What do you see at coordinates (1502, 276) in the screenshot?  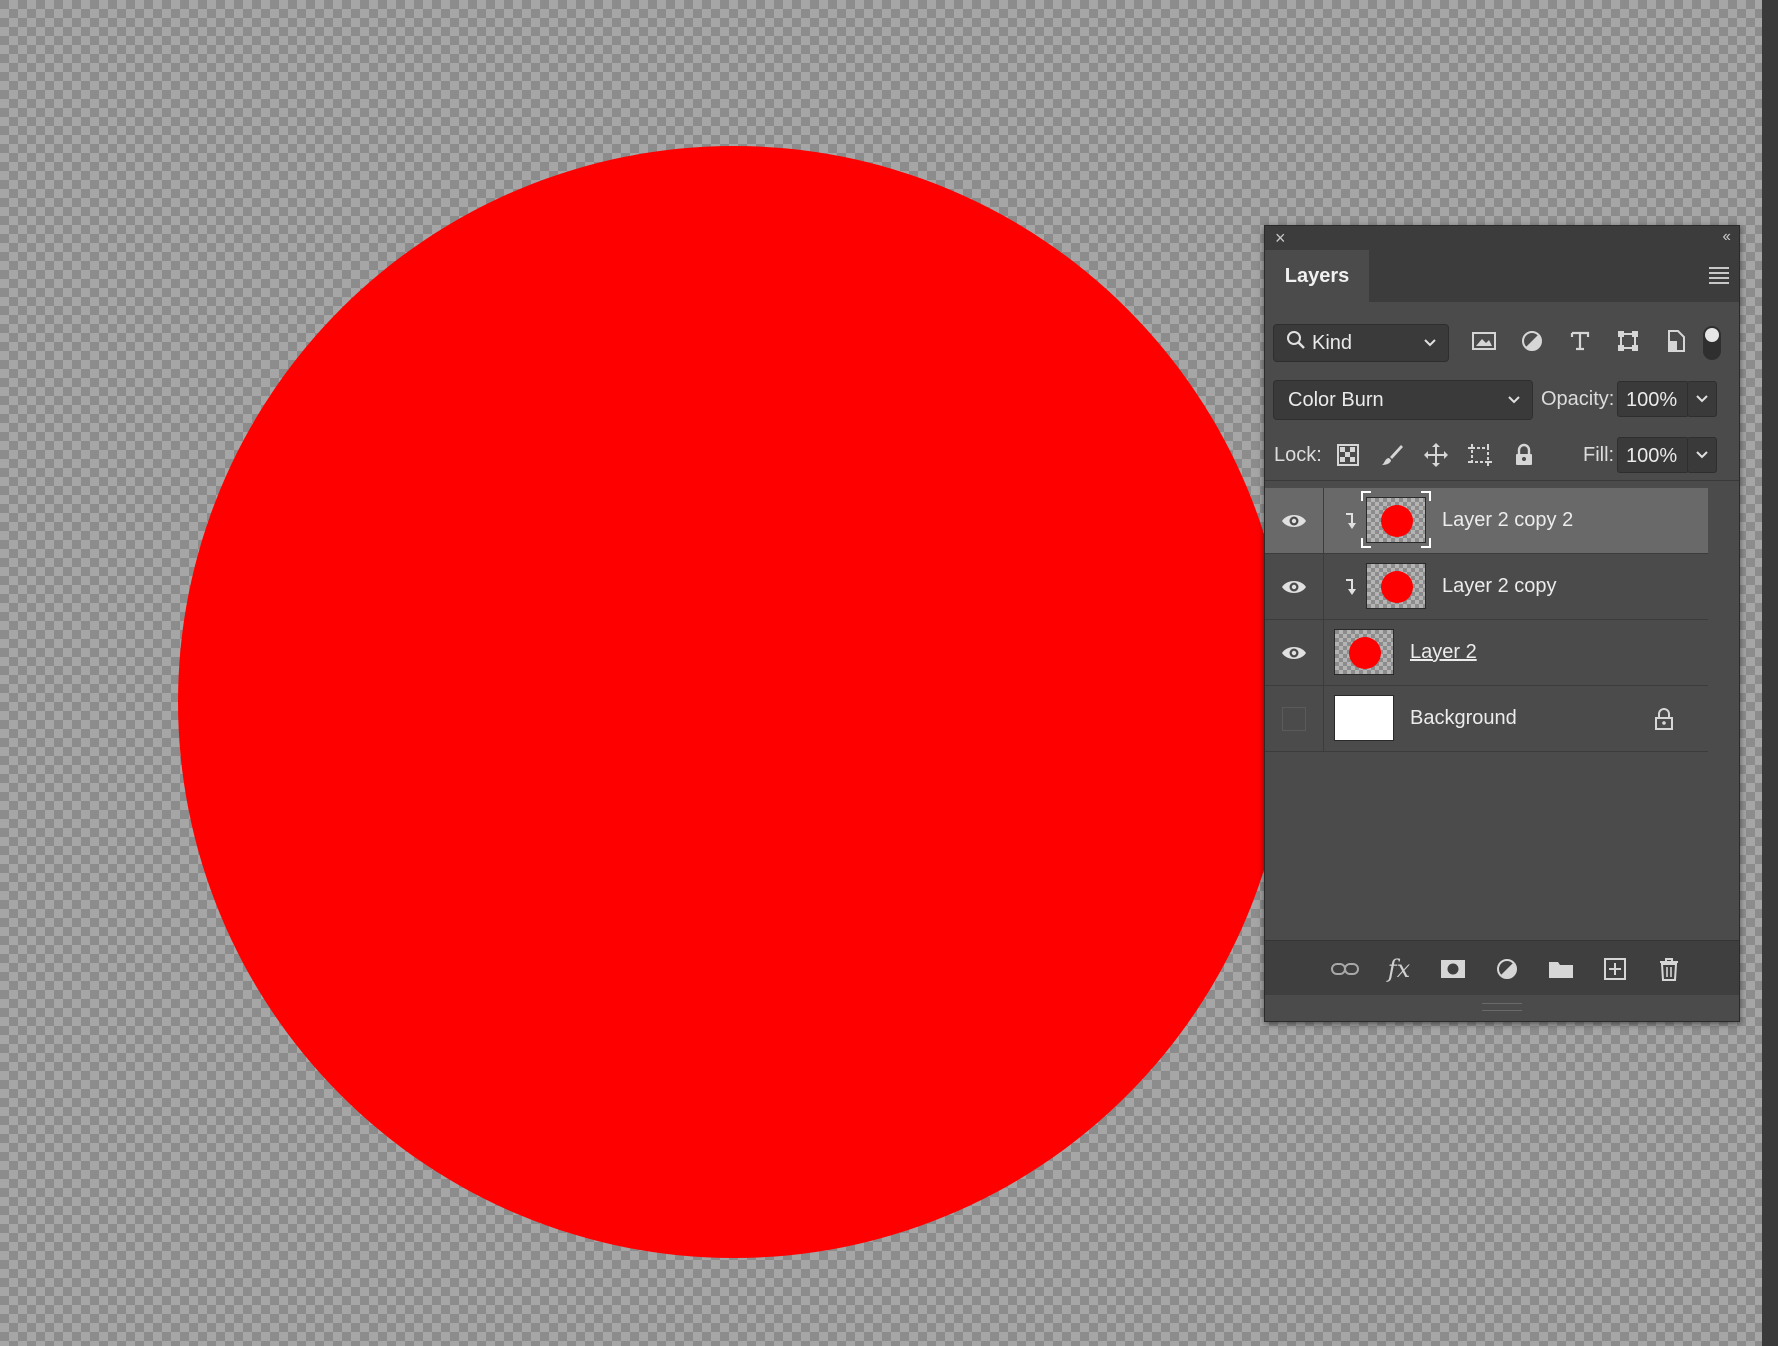 I see `panel-tabs: Layers` at bounding box center [1502, 276].